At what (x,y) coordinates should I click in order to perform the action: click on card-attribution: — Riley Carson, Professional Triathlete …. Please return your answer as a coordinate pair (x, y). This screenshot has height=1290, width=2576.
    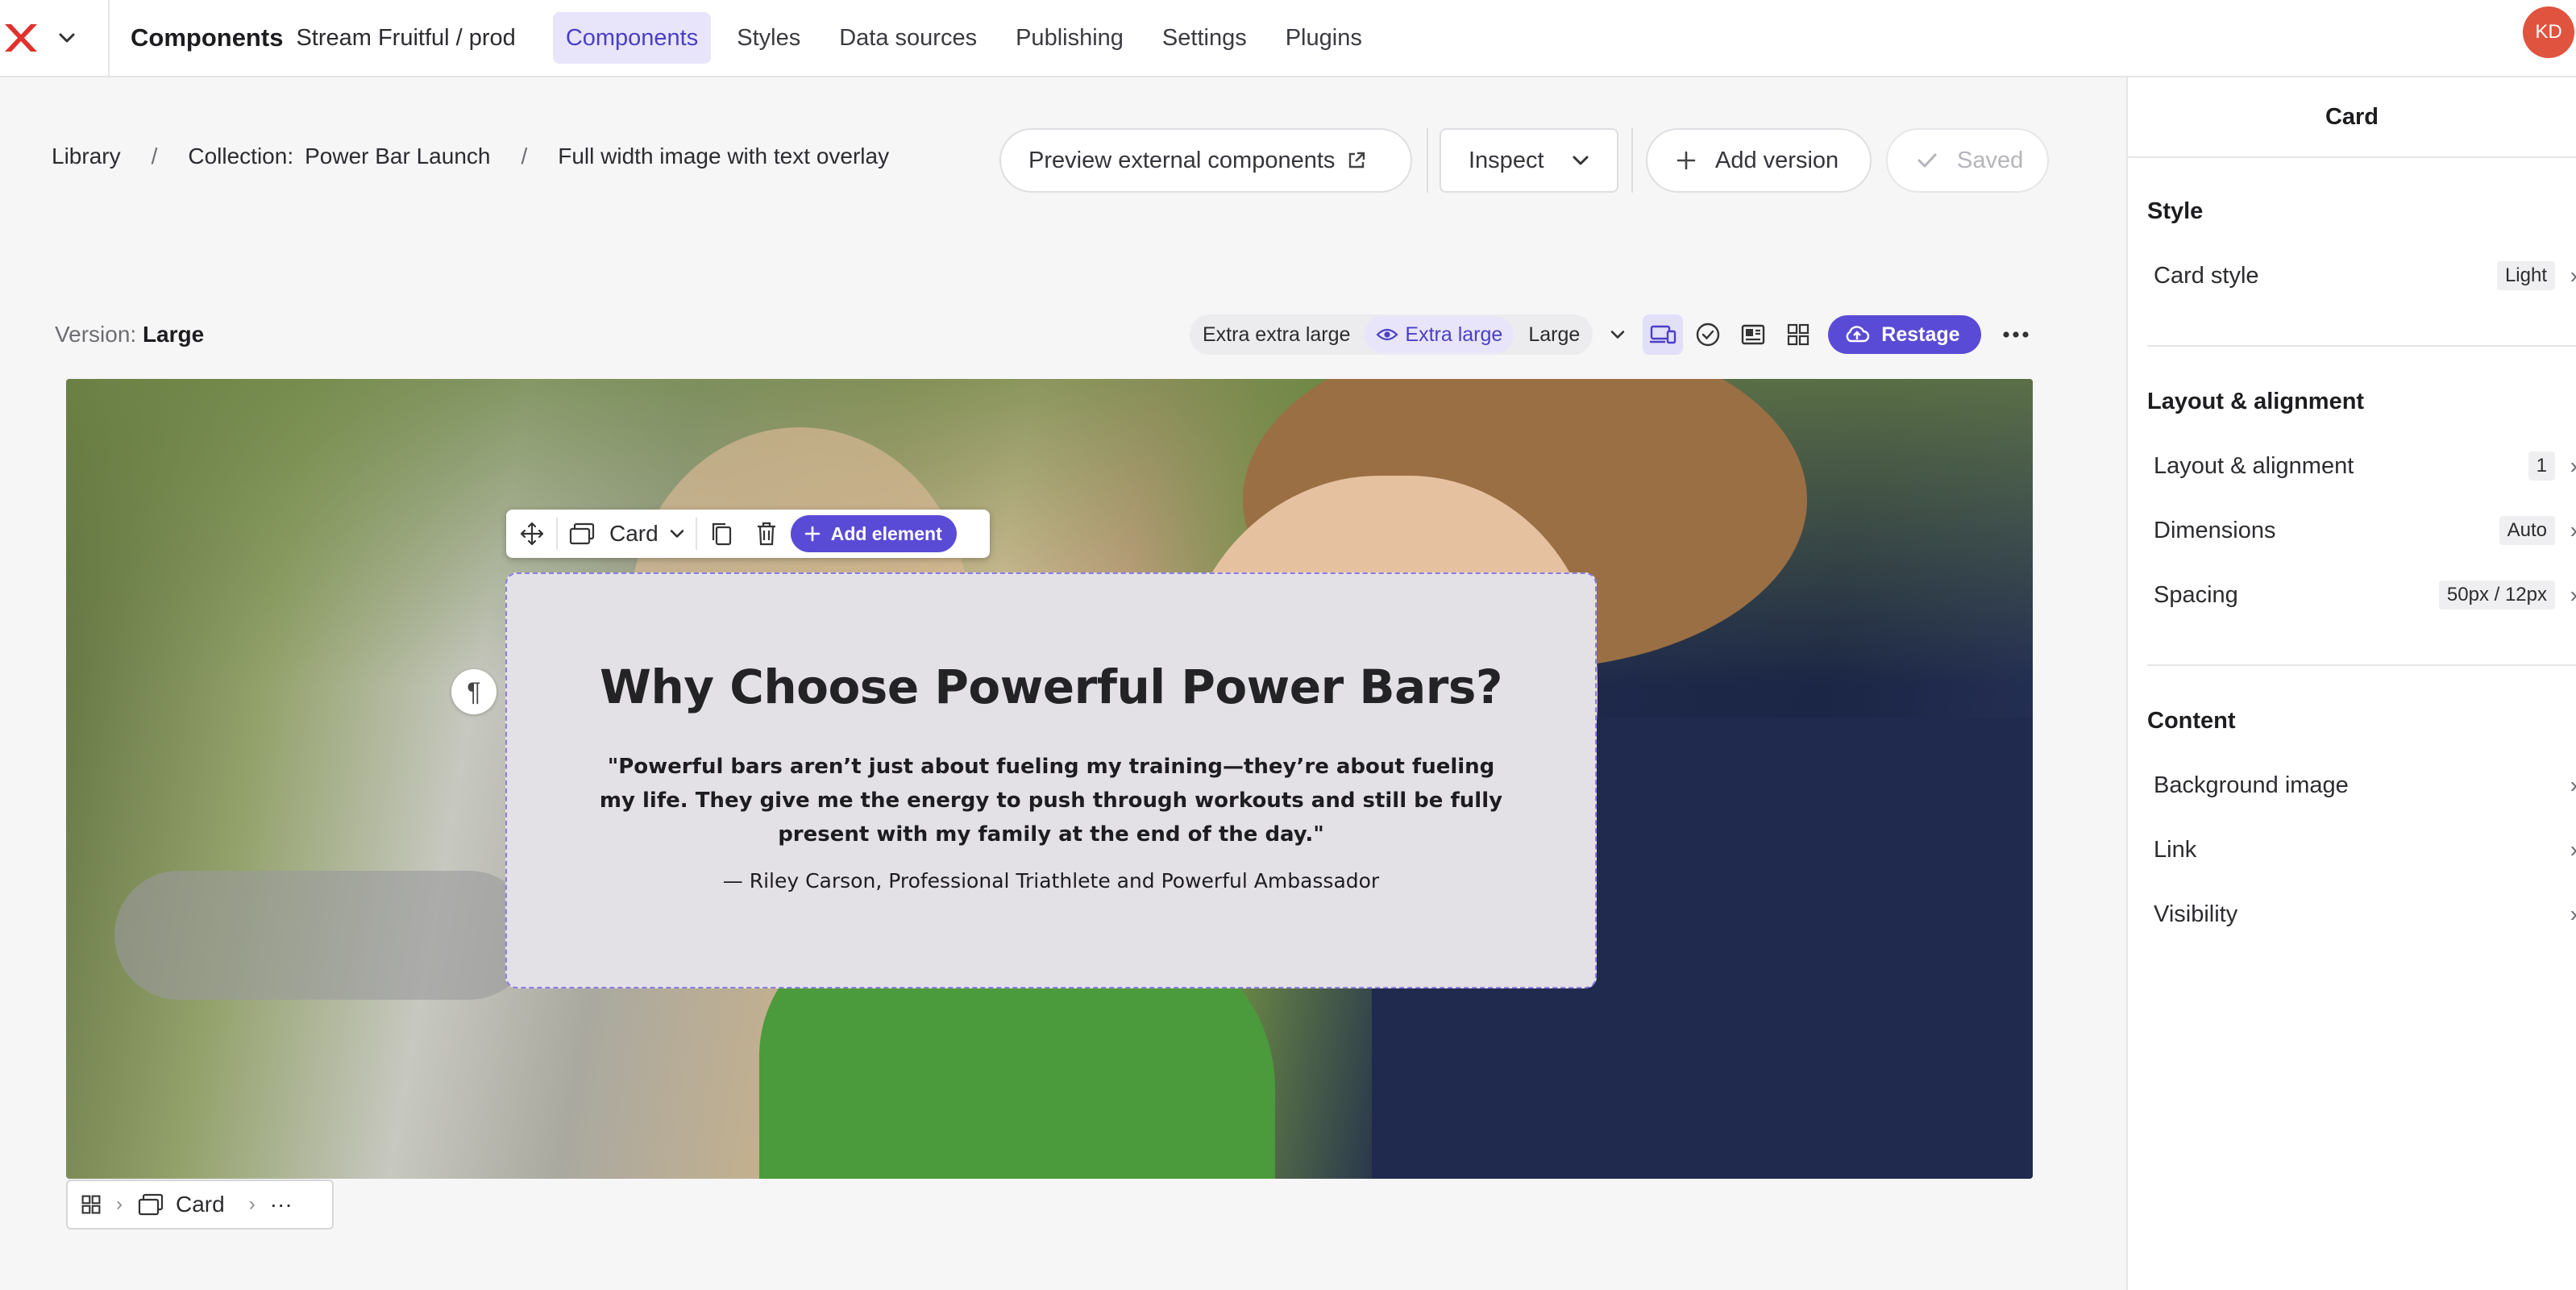
    Looking at the image, I should click on (1051, 881).